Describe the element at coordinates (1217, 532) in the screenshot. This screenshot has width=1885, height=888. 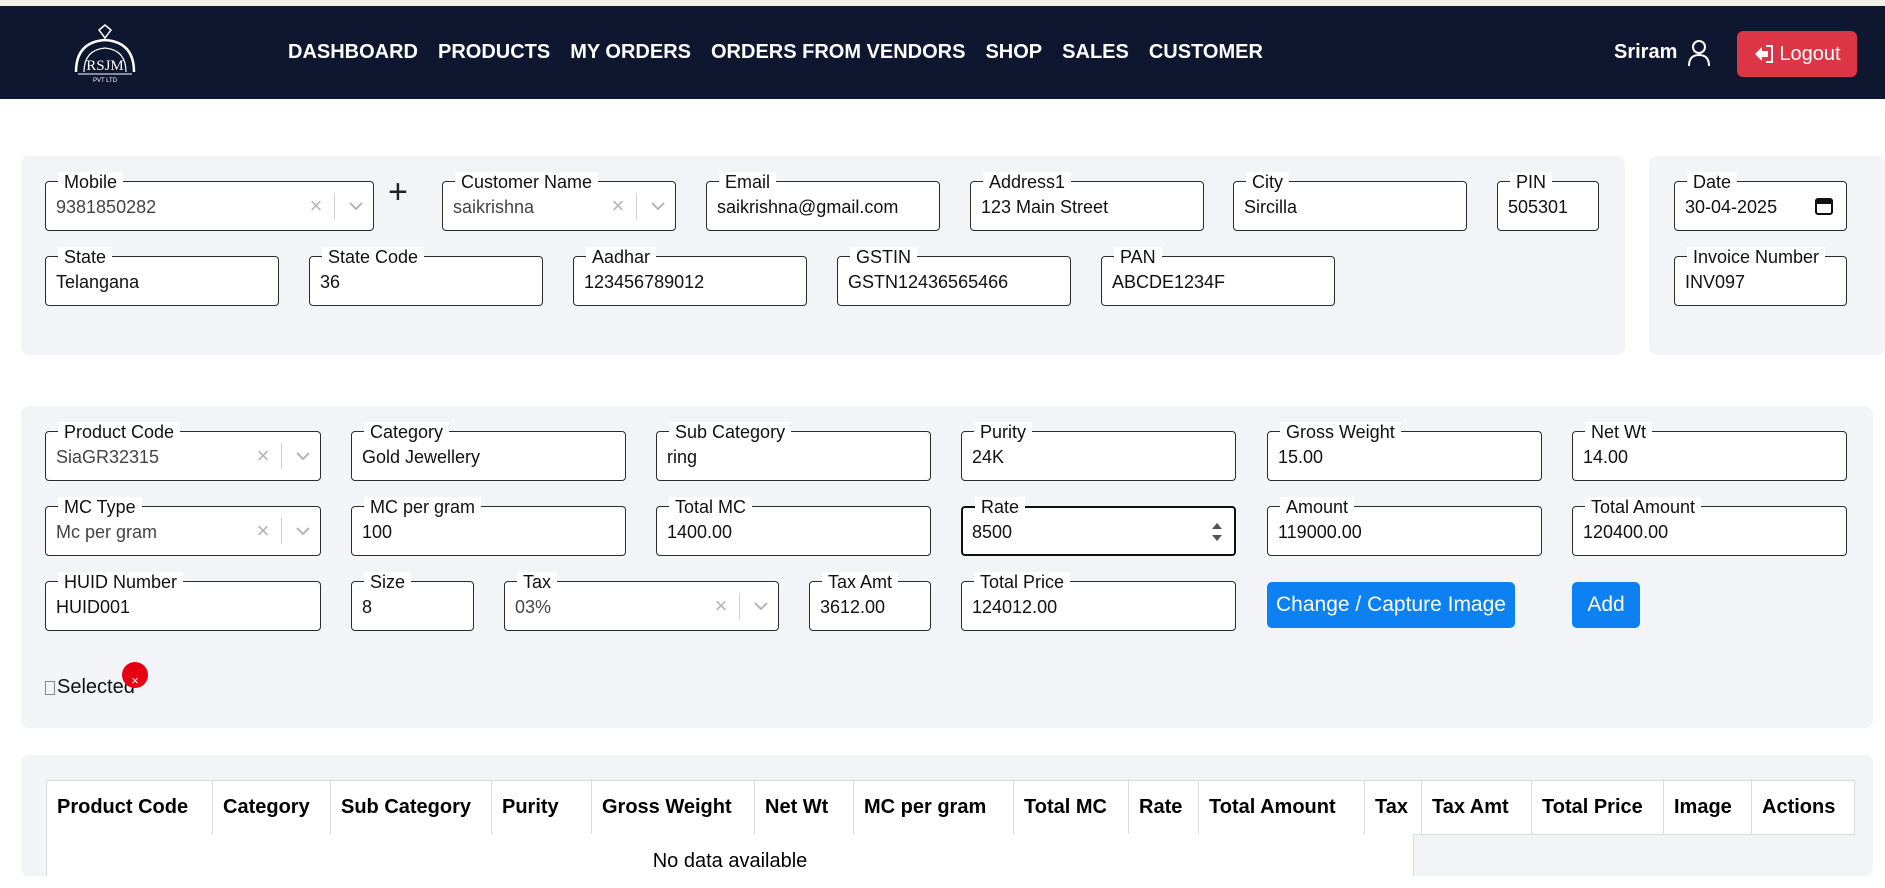
I see `number-spinner-icon` at that location.